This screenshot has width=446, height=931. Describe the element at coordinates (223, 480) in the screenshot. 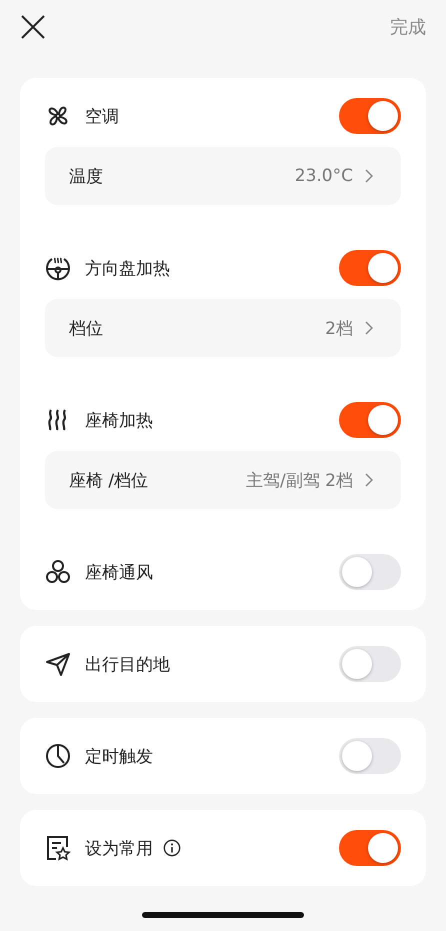

I see `detail-row: 座椅 /档位 主驾/副驾 2档` at that location.